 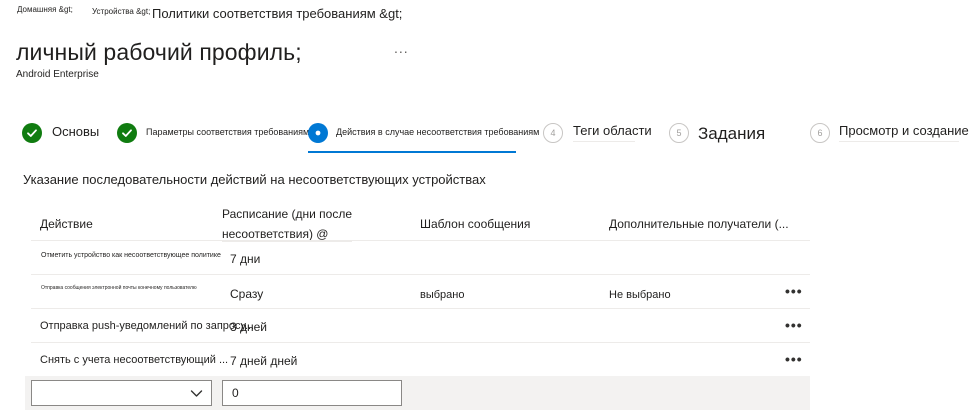 I want to click on row-schedule: 7 дни, so click(x=245, y=259).